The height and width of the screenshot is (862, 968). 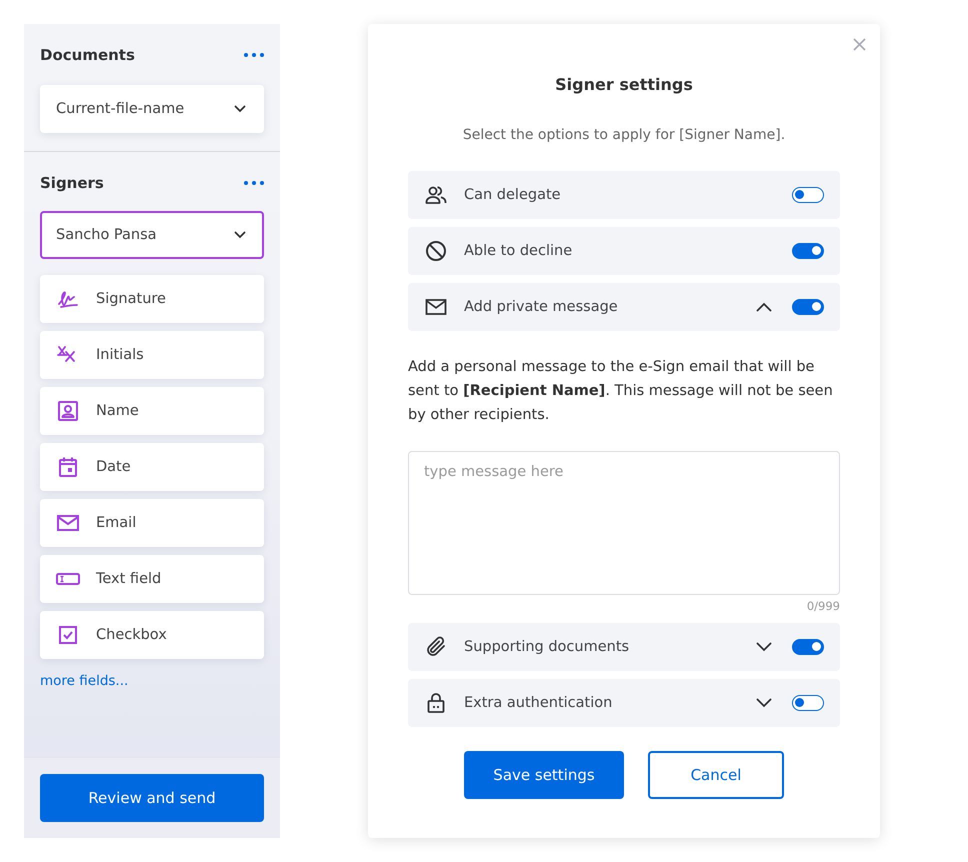 What do you see at coordinates (152, 467) in the screenshot?
I see `field-item: Date` at bounding box center [152, 467].